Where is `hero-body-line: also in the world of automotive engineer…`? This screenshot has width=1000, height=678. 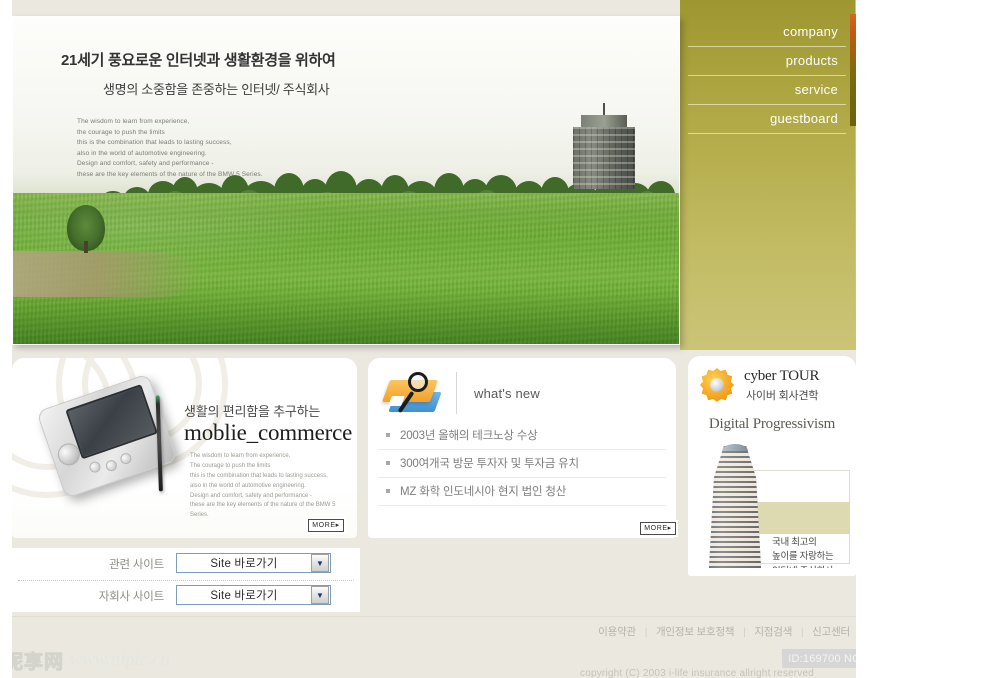 hero-body-line: also in the world of automotive engineer… is located at coordinates (142, 153).